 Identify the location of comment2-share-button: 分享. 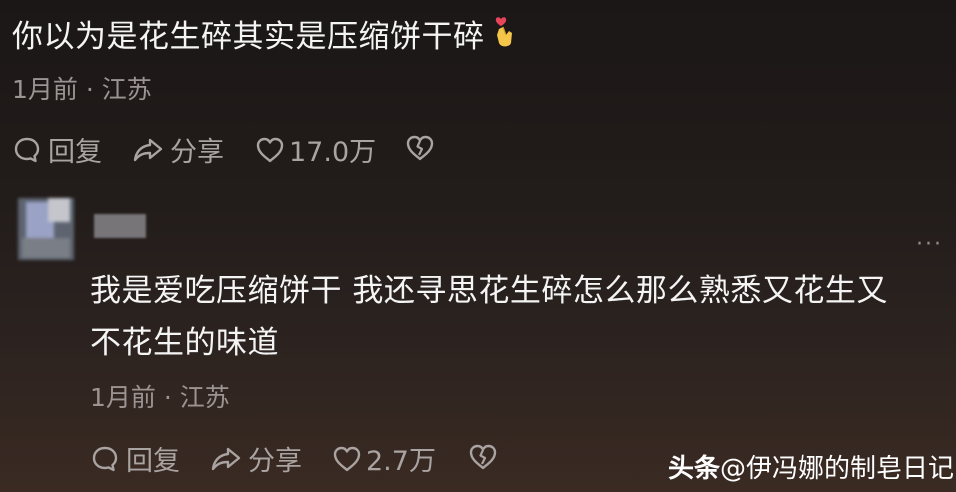
(256, 458).